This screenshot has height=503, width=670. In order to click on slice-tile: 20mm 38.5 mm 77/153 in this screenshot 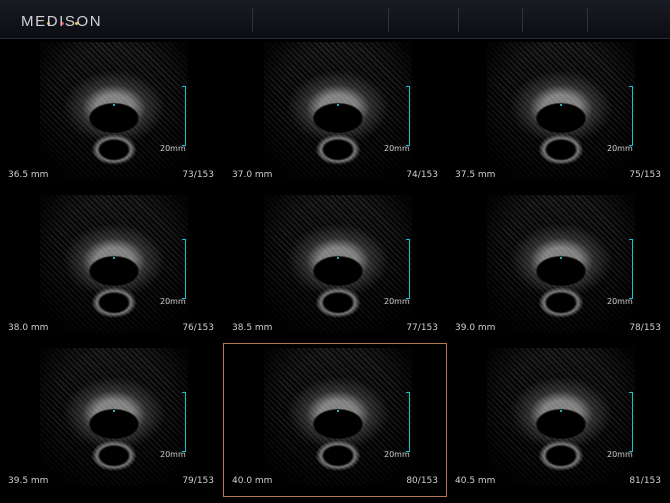, I will do `click(335, 267)`.